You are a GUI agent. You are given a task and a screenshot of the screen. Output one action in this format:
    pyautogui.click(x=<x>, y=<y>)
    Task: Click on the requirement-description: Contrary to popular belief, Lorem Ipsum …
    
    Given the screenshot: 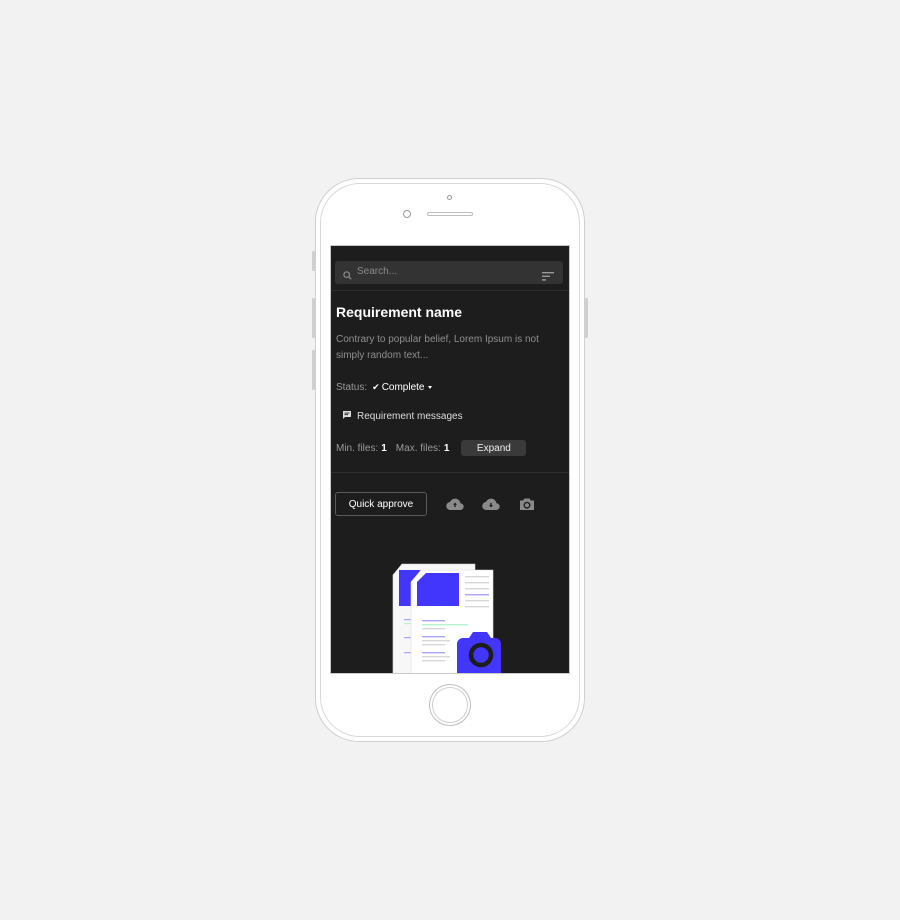 What is the action you would take?
    pyautogui.click(x=437, y=347)
    